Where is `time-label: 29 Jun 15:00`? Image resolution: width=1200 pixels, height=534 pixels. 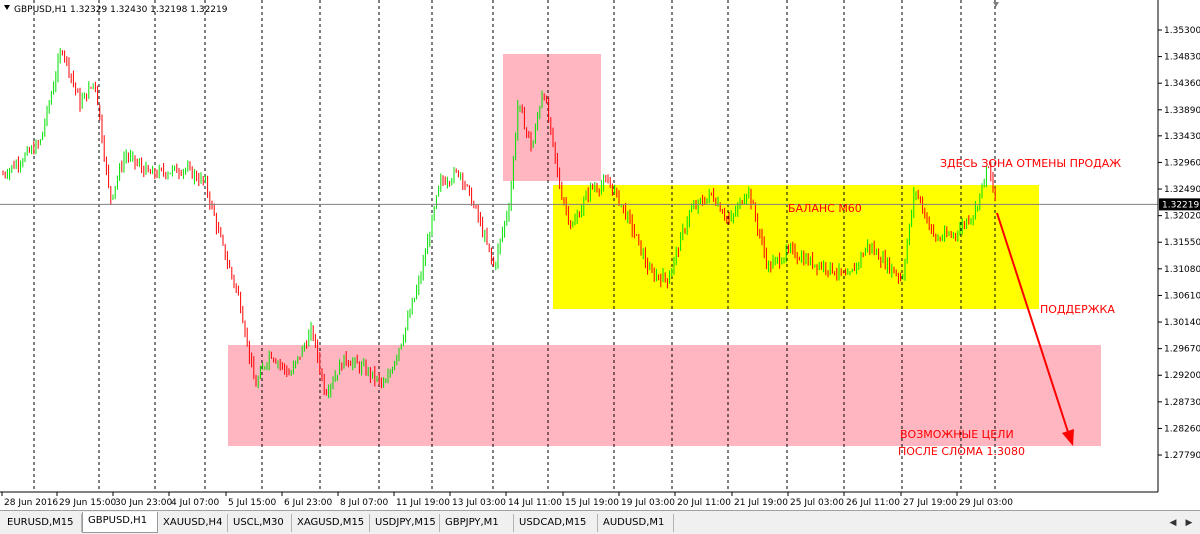
time-label: 29 Jun 15:00 is located at coordinates (87, 503).